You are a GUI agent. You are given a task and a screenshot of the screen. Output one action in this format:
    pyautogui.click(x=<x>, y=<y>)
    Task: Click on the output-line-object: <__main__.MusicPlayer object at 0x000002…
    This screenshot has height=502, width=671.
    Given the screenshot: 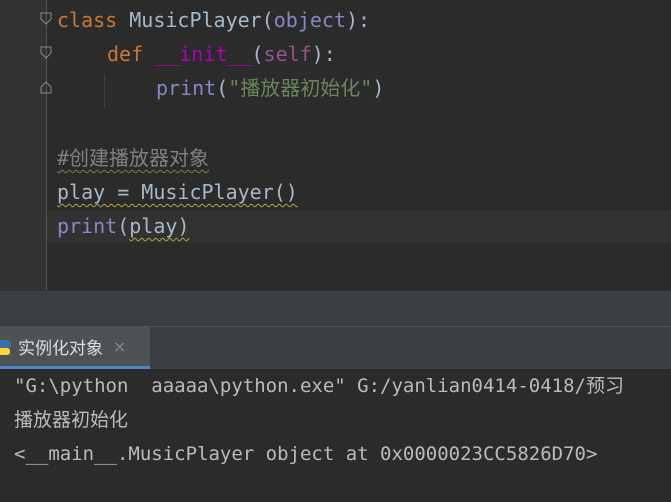 What is the action you would take?
    pyautogui.click(x=306, y=454)
    